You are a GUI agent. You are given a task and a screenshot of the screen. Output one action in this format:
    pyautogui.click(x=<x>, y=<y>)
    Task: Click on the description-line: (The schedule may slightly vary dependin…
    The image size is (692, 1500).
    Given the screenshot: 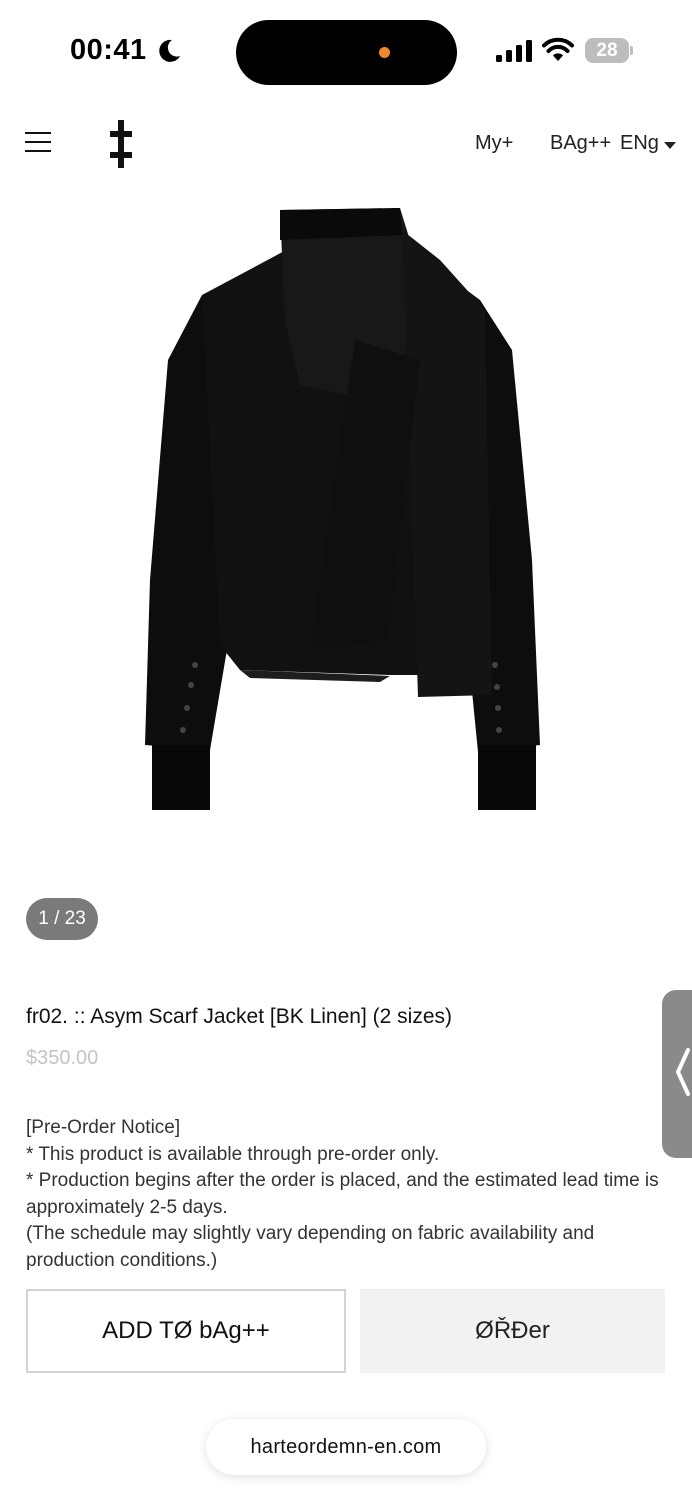 What is the action you would take?
    pyautogui.click(x=310, y=1247)
    